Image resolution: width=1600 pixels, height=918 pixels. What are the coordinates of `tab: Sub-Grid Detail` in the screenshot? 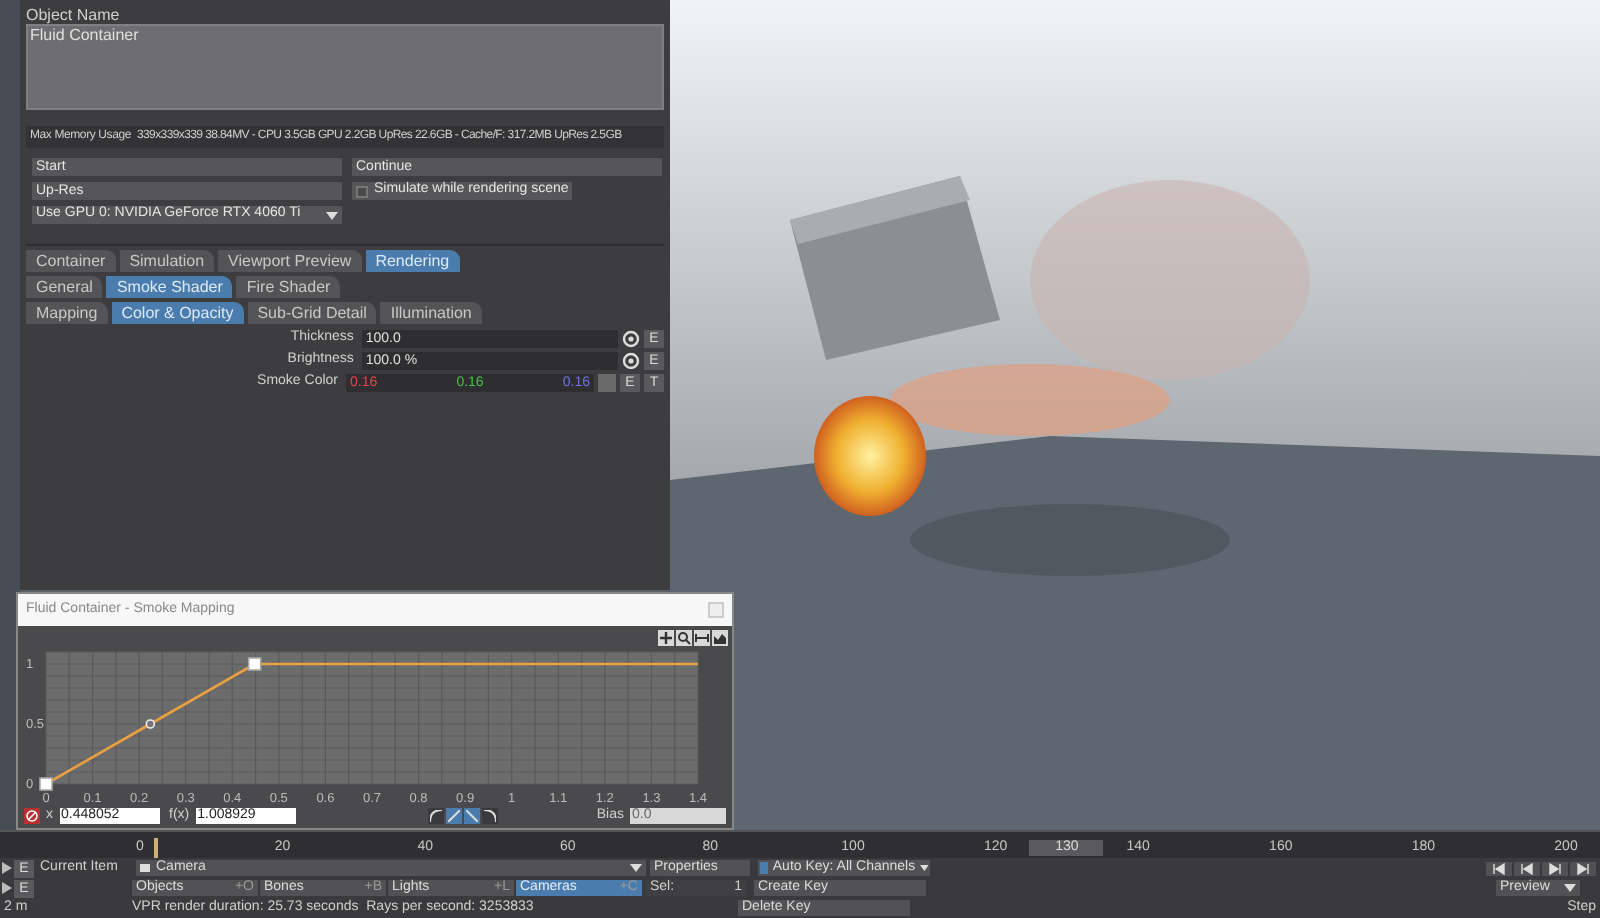 It's located at (312, 313).